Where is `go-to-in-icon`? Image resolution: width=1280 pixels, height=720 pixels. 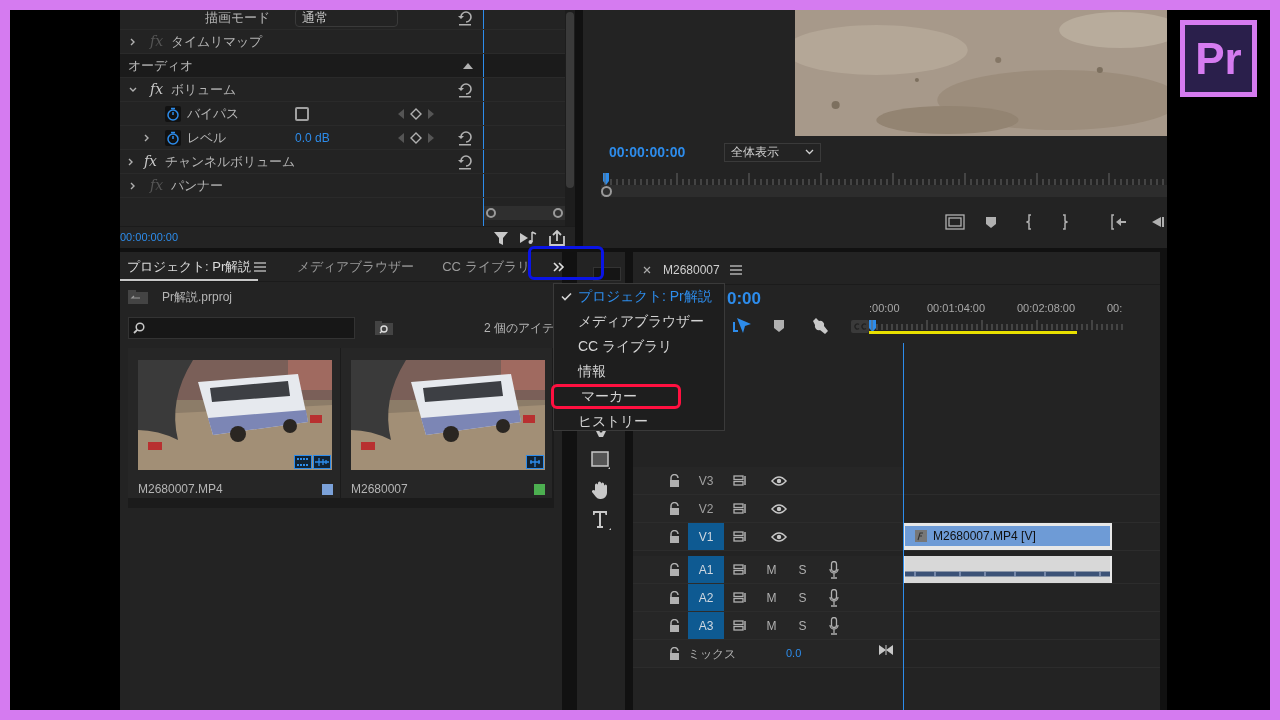
go-to-in-icon is located at coordinates (1119, 221).